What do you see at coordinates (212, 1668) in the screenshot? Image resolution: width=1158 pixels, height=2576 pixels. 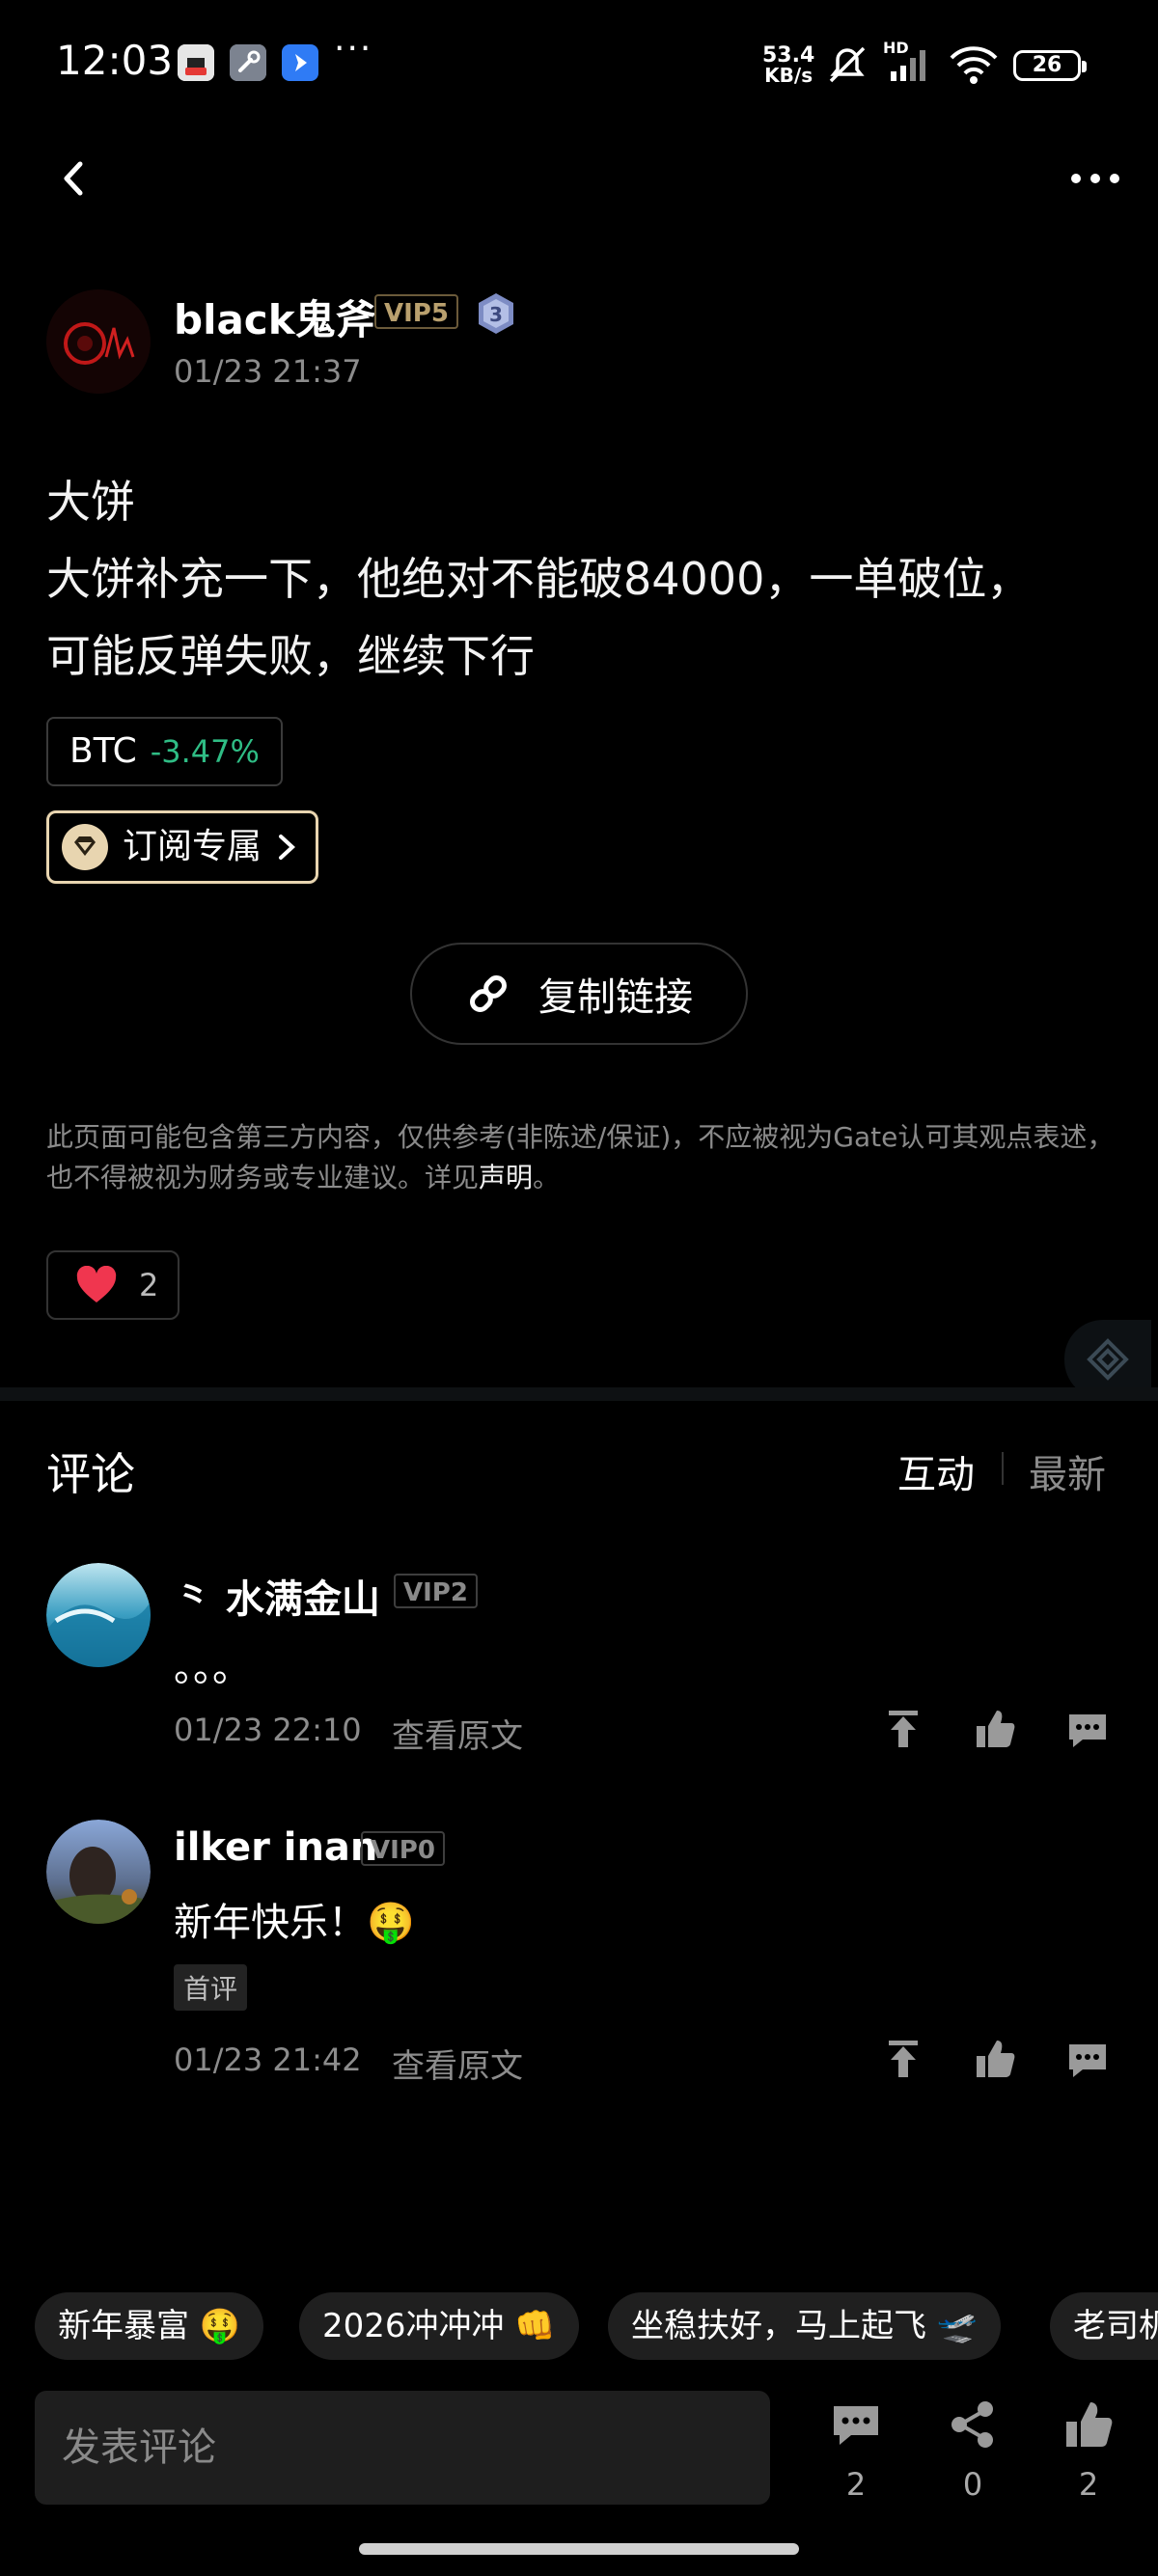 I see `comment-text: 。。。` at bounding box center [212, 1668].